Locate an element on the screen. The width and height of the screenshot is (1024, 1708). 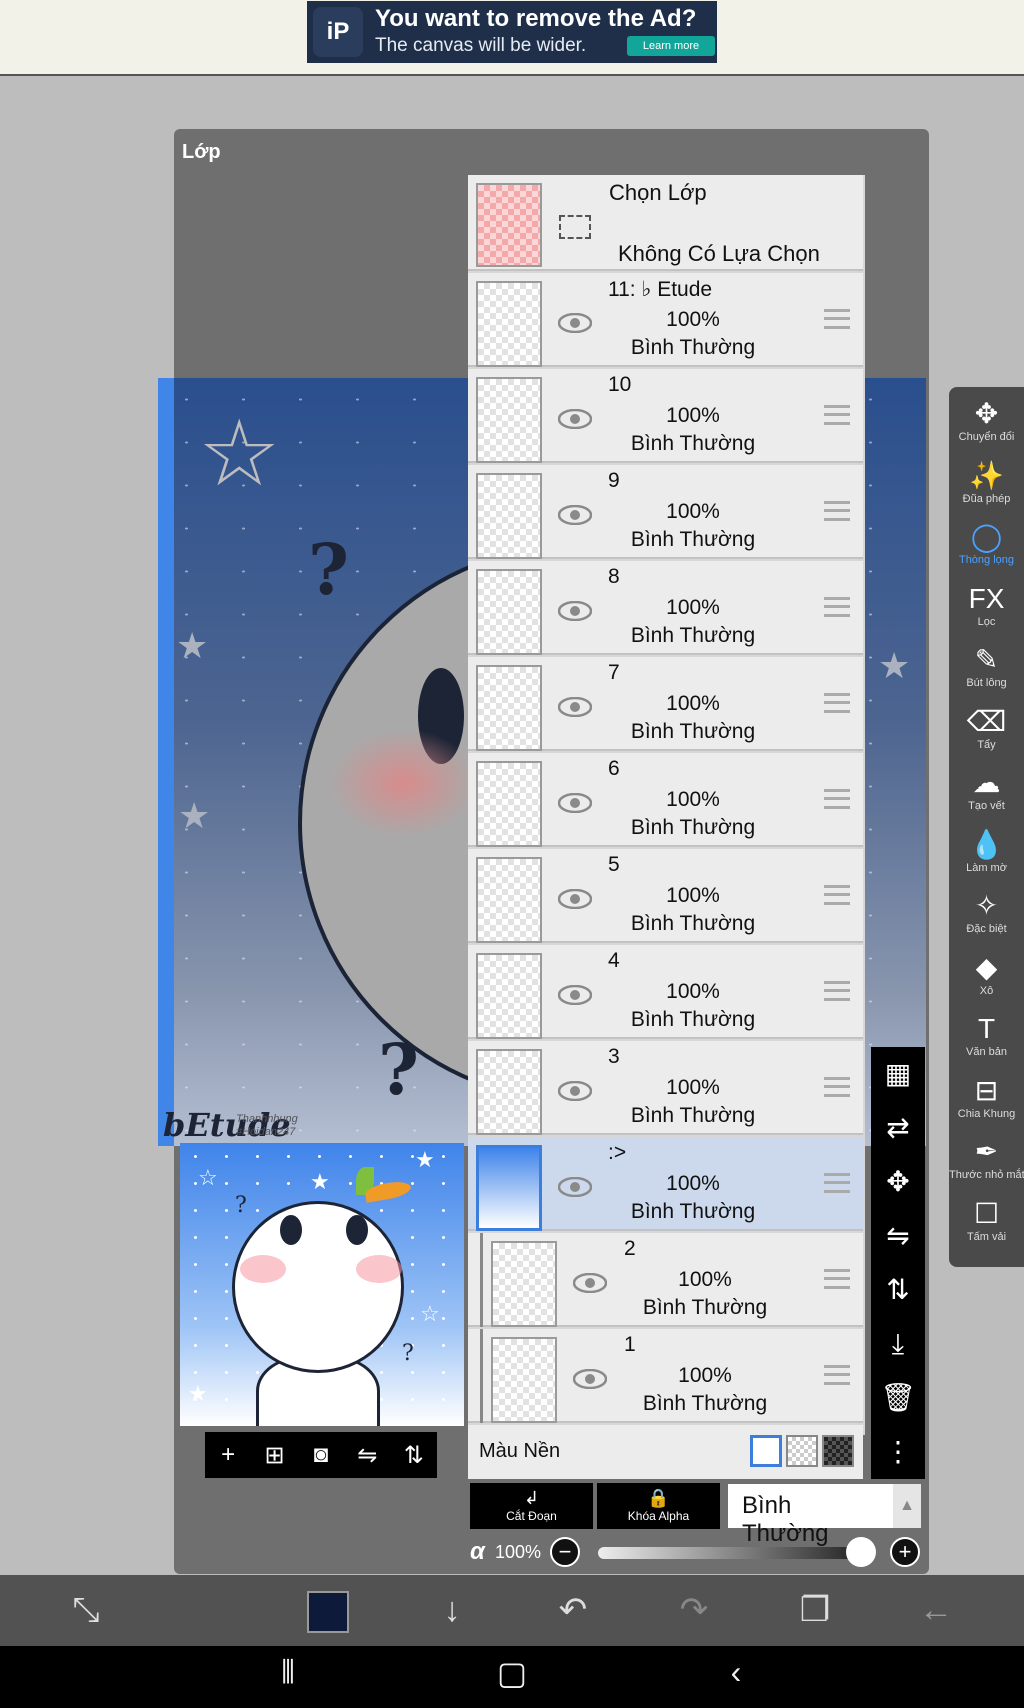
bg-white-swatch is located at coordinates (766, 1451).